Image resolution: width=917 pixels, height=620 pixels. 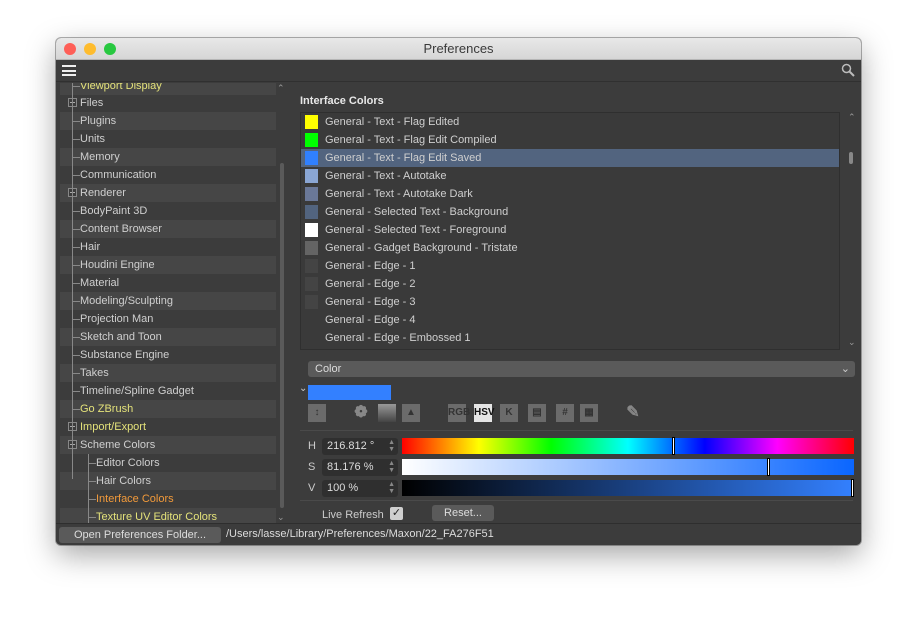 I want to click on hue-input: 216.812 ° ▲ ▼, so click(x=360, y=446).